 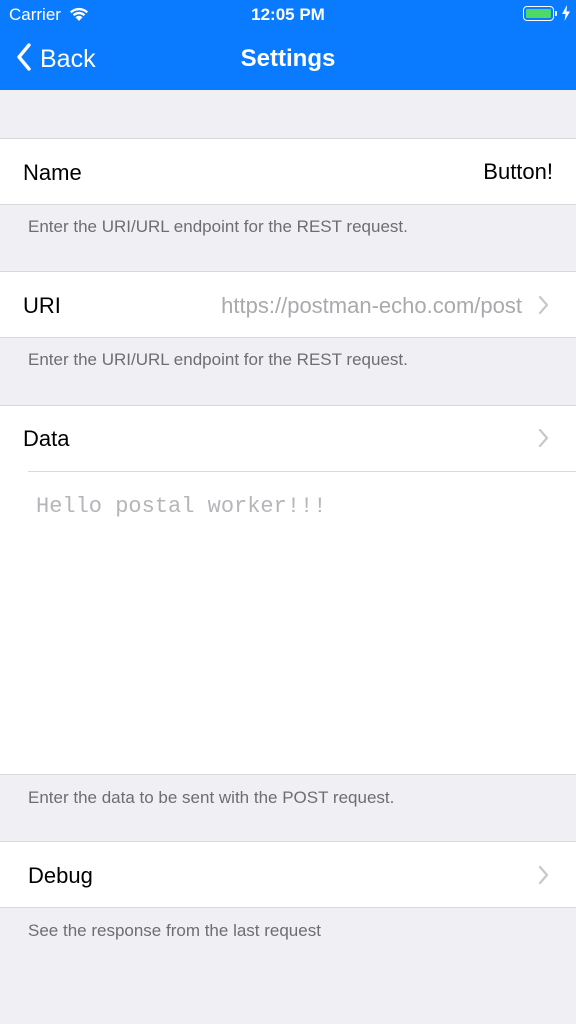 I want to click on uri-label: URI, so click(x=42, y=305).